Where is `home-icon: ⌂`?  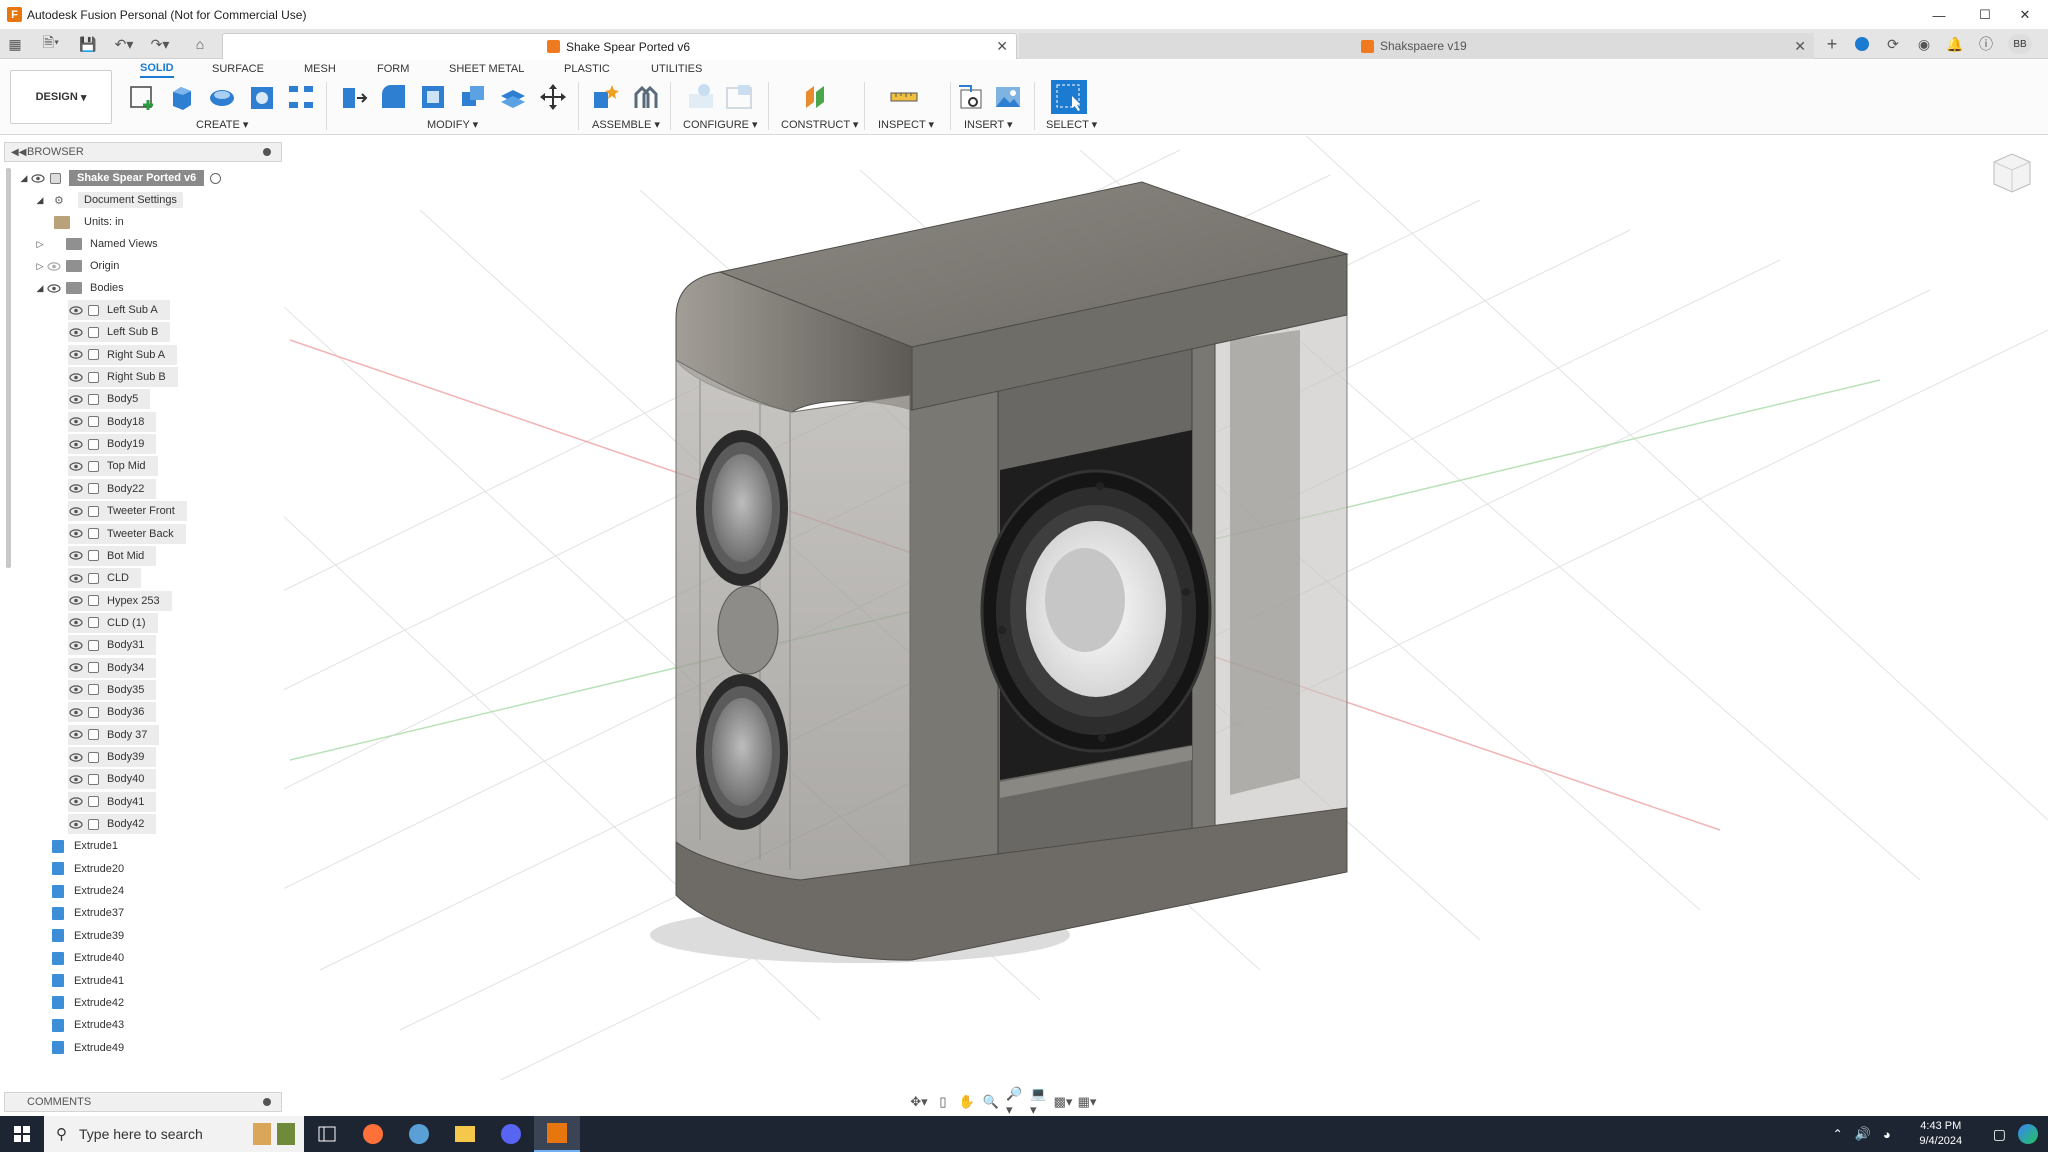
home-icon: ⌂ is located at coordinates (200, 44).